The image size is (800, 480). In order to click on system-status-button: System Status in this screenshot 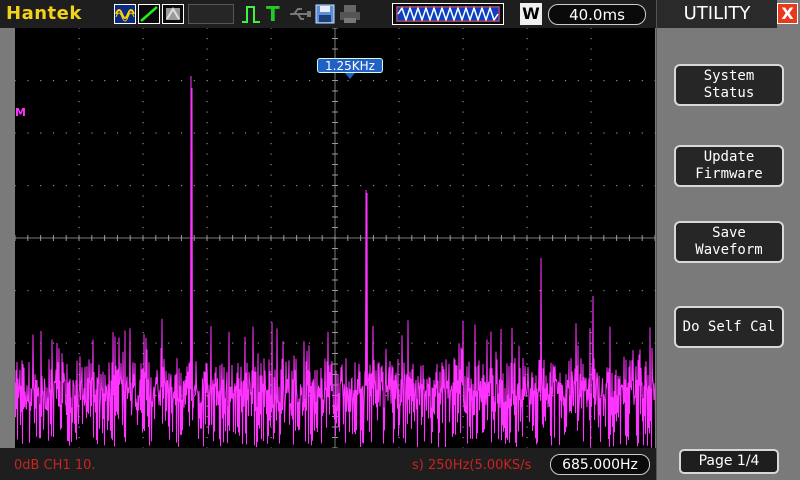, I will do `click(729, 85)`.